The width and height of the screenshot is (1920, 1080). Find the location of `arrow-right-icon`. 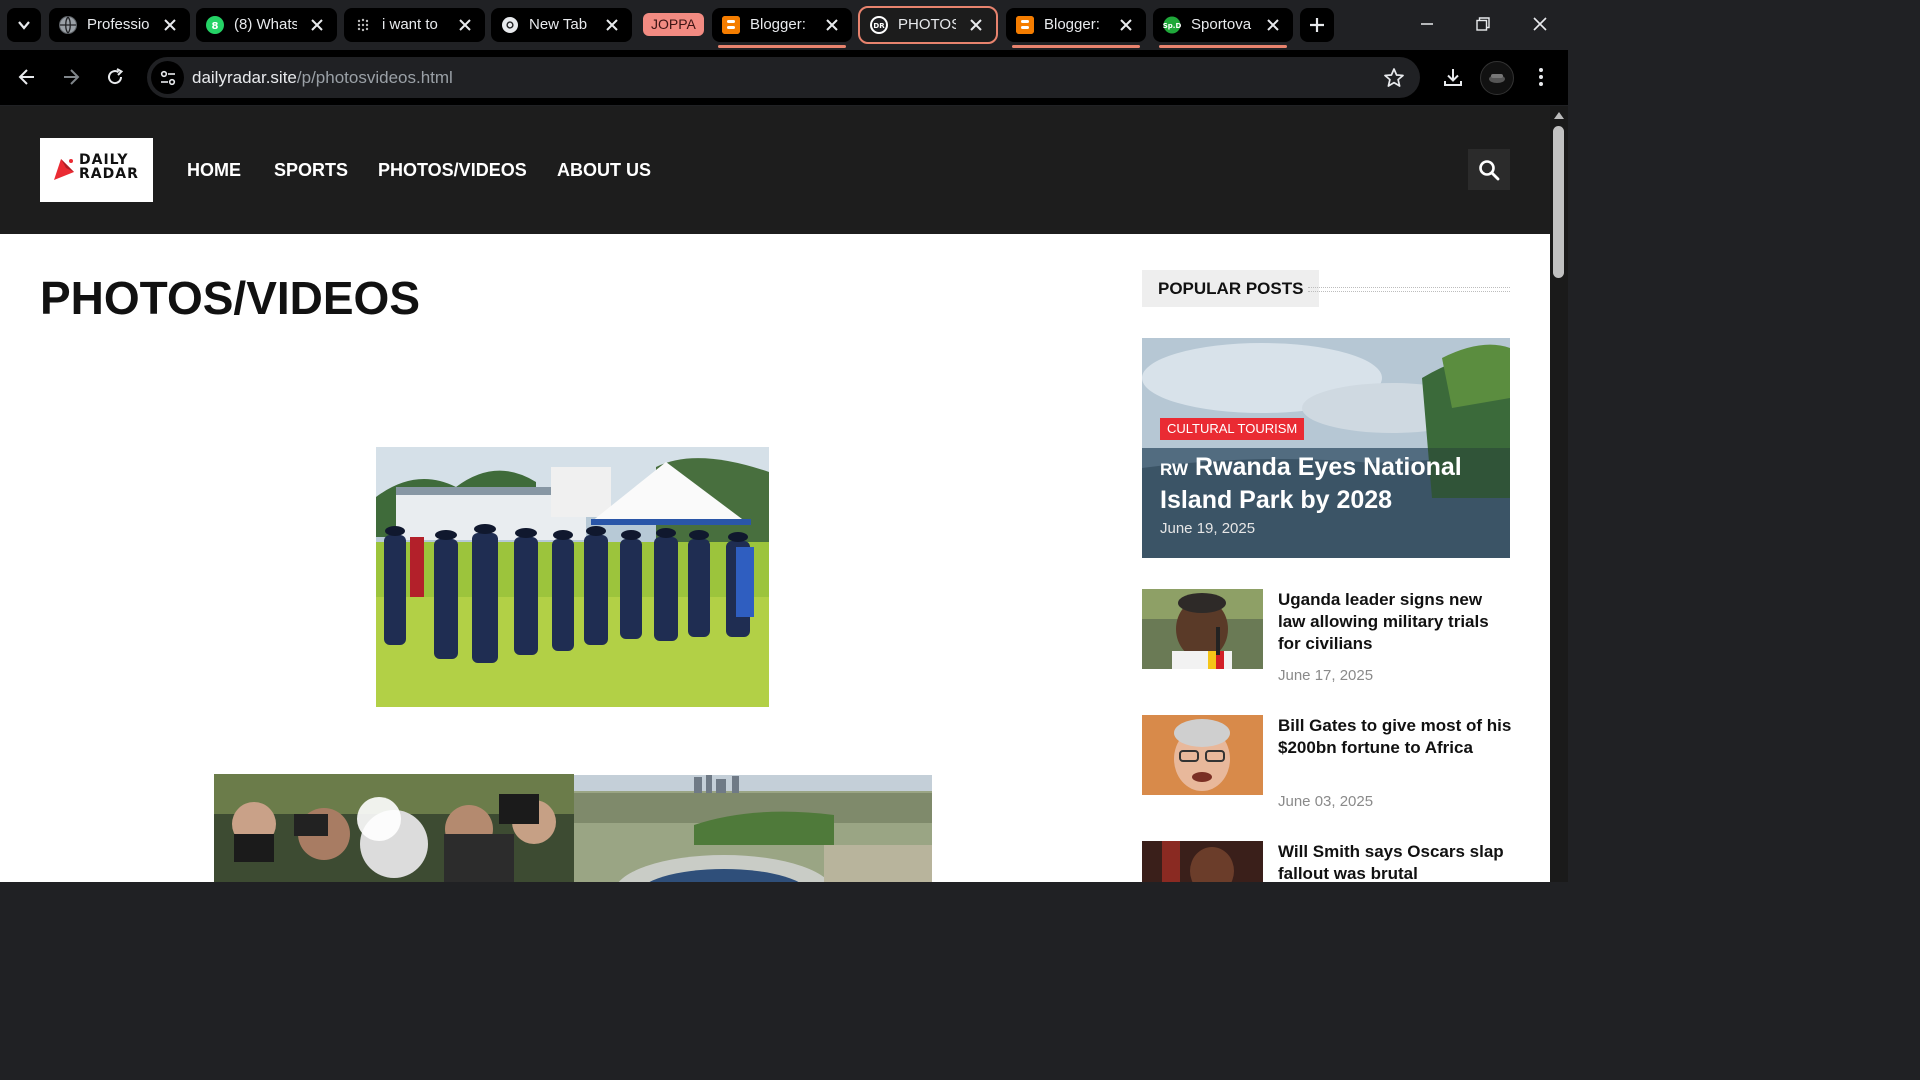

arrow-right-icon is located at coordinates (72, 77).